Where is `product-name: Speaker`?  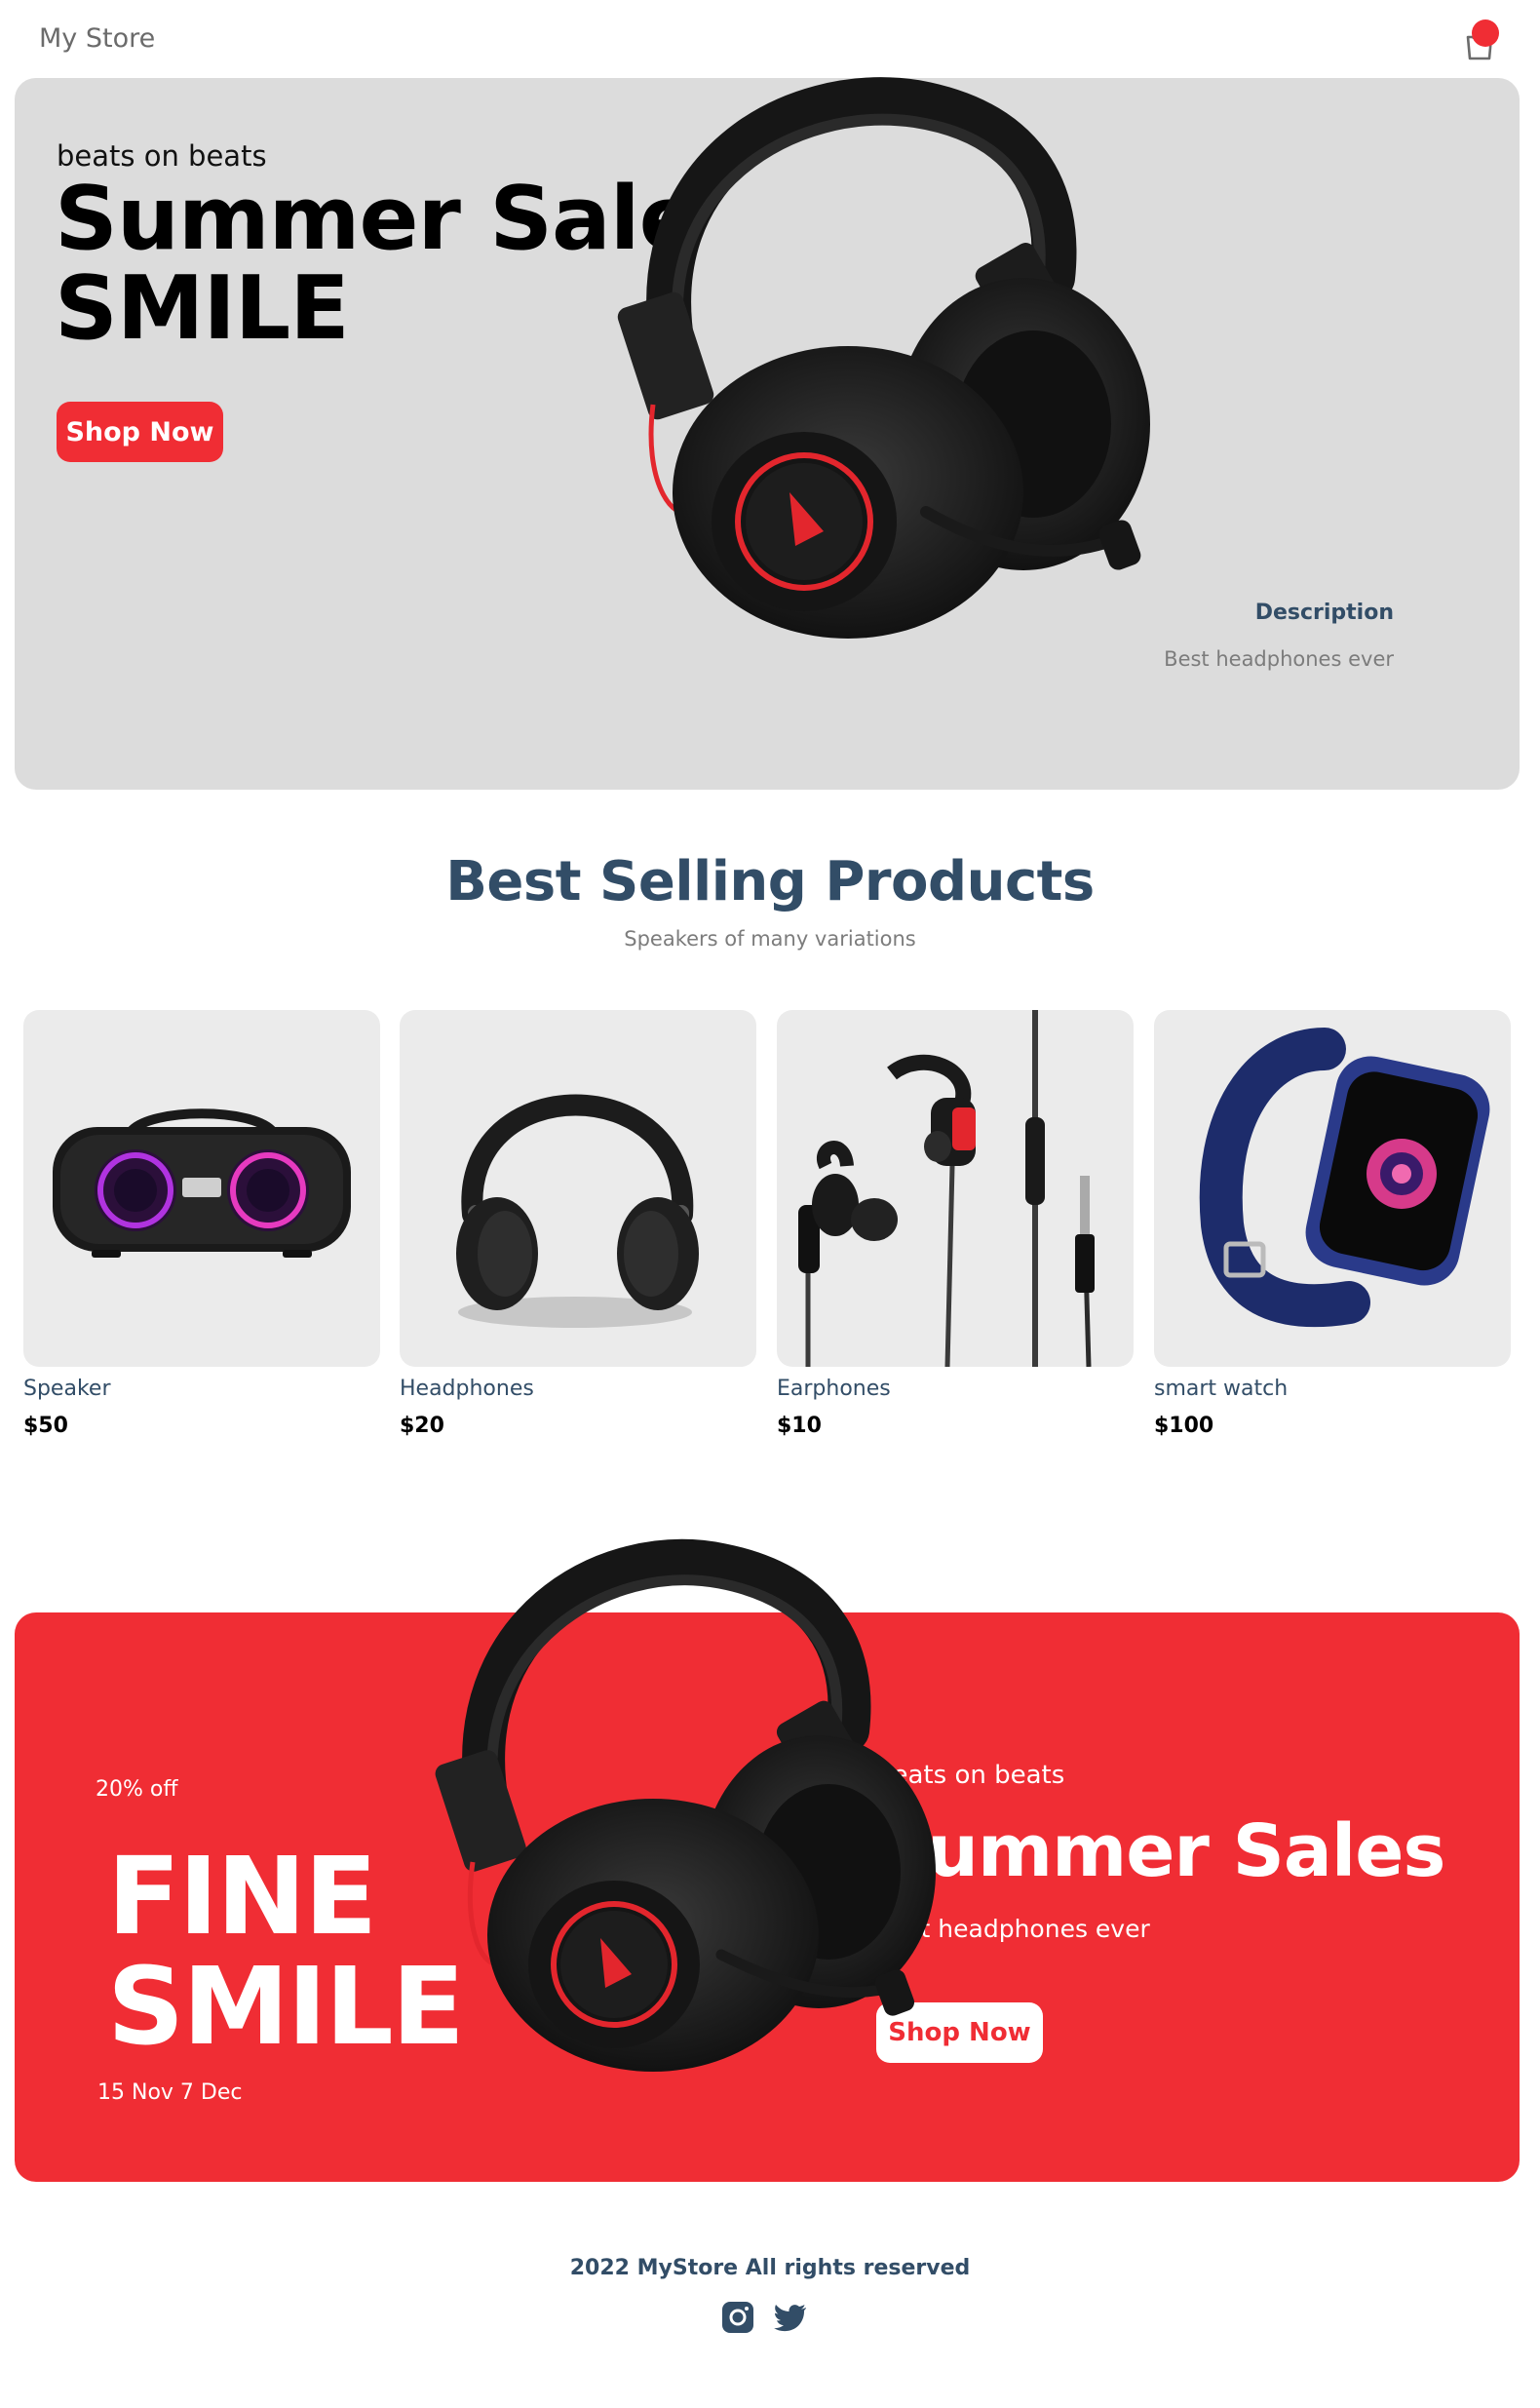
product-name: Speaker is located at coordinates (67, 1389).